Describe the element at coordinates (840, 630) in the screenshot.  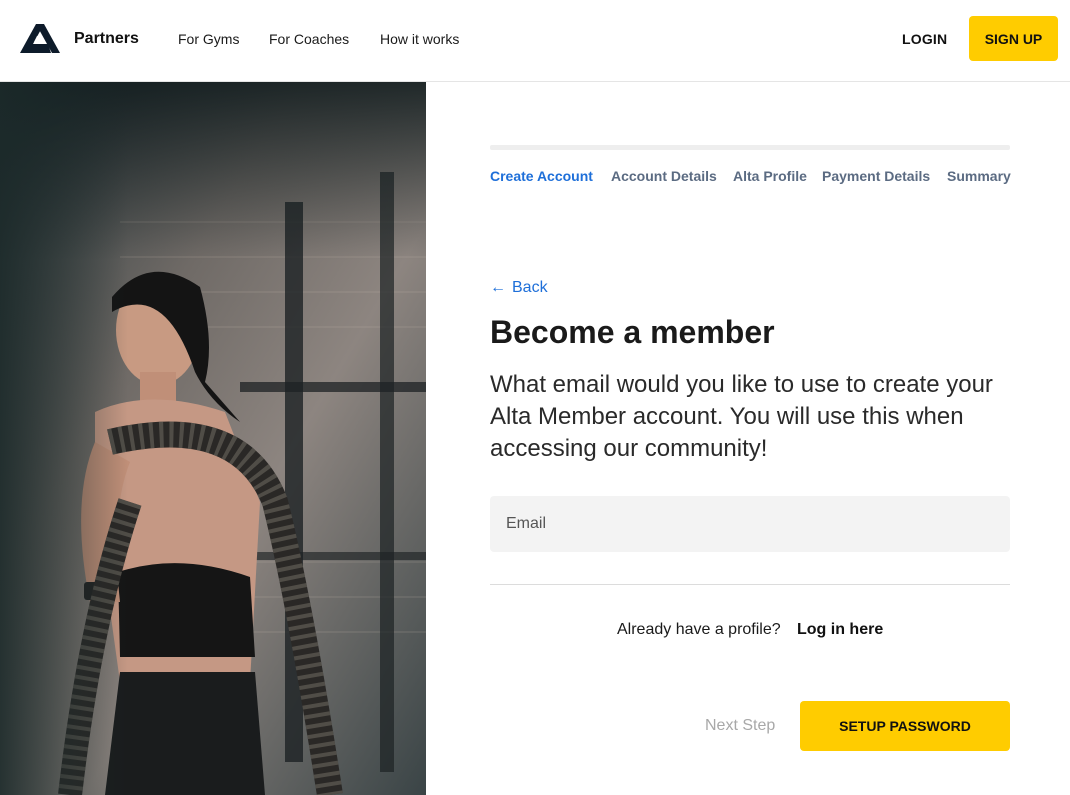
I see `log-in-here-link: Log in here` at that location.